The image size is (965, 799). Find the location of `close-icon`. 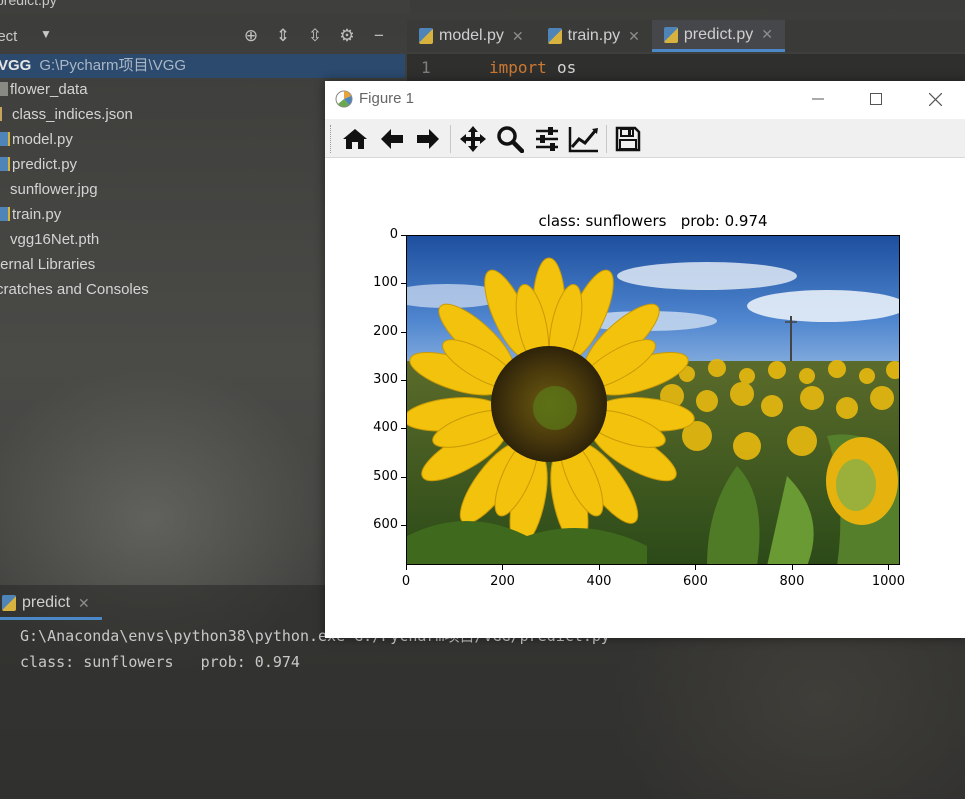

close-icon is located at coordinates (935, 99).